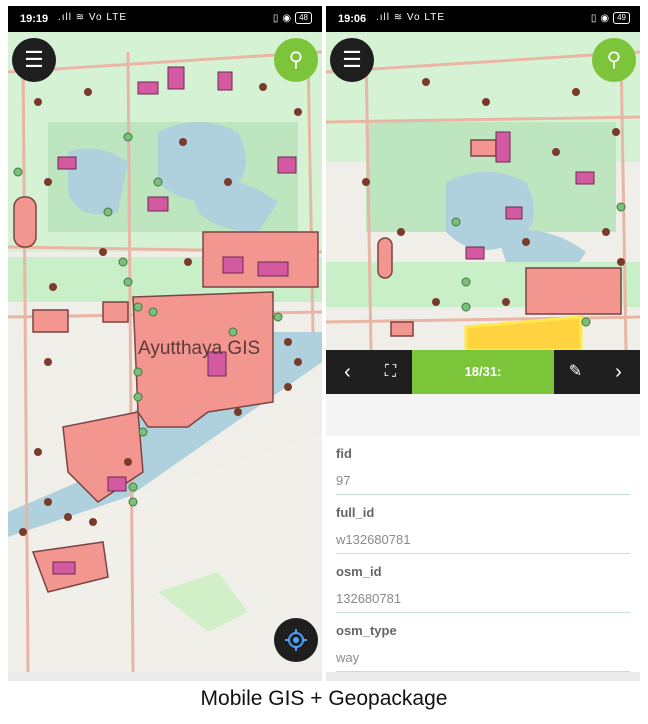 The width and height of the screenshot is (648, 724). Describe the element at coordinates (483, 19) in the screenshot. I see `status-bar: 19:06 .ıll ≋ Vo LTE ▯ ◉ 49` at that location.